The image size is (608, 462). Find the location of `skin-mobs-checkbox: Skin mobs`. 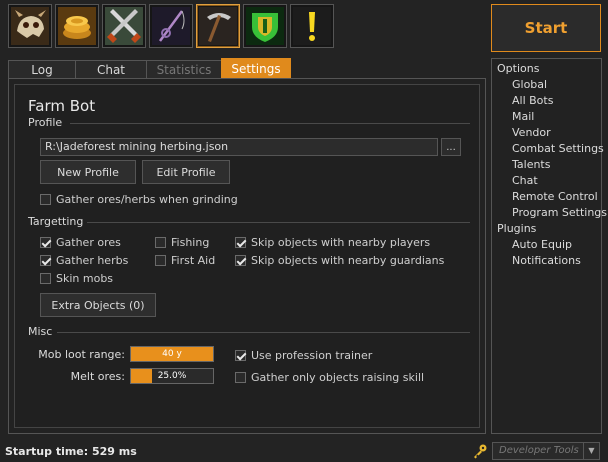

skin-mobs-checkbox: Skin mobs is located at coordinates (76, 278).